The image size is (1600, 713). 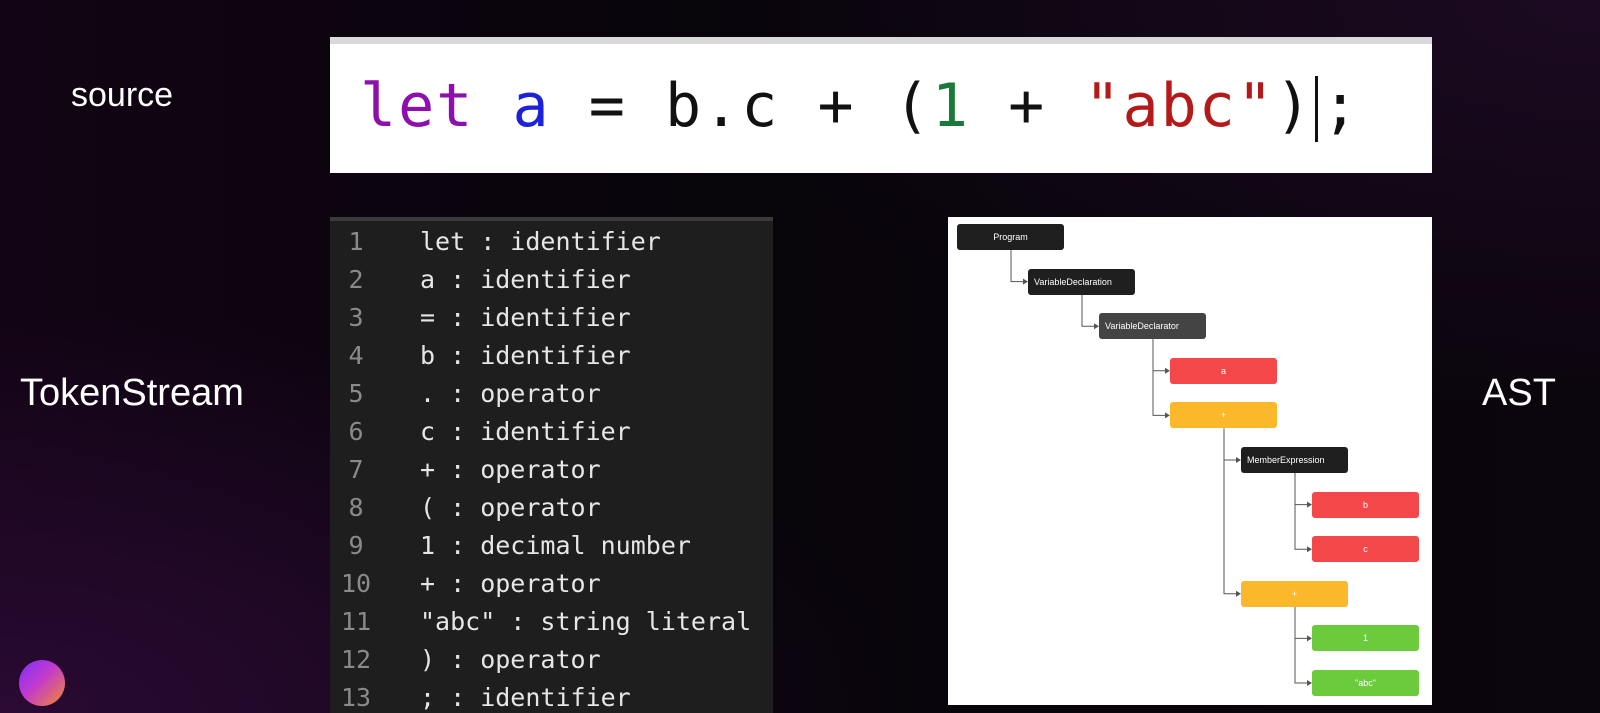 What do you see at coordinates (122, 95) in the screenshot?
I see `source-label: source` at bounding box center [122, 95].